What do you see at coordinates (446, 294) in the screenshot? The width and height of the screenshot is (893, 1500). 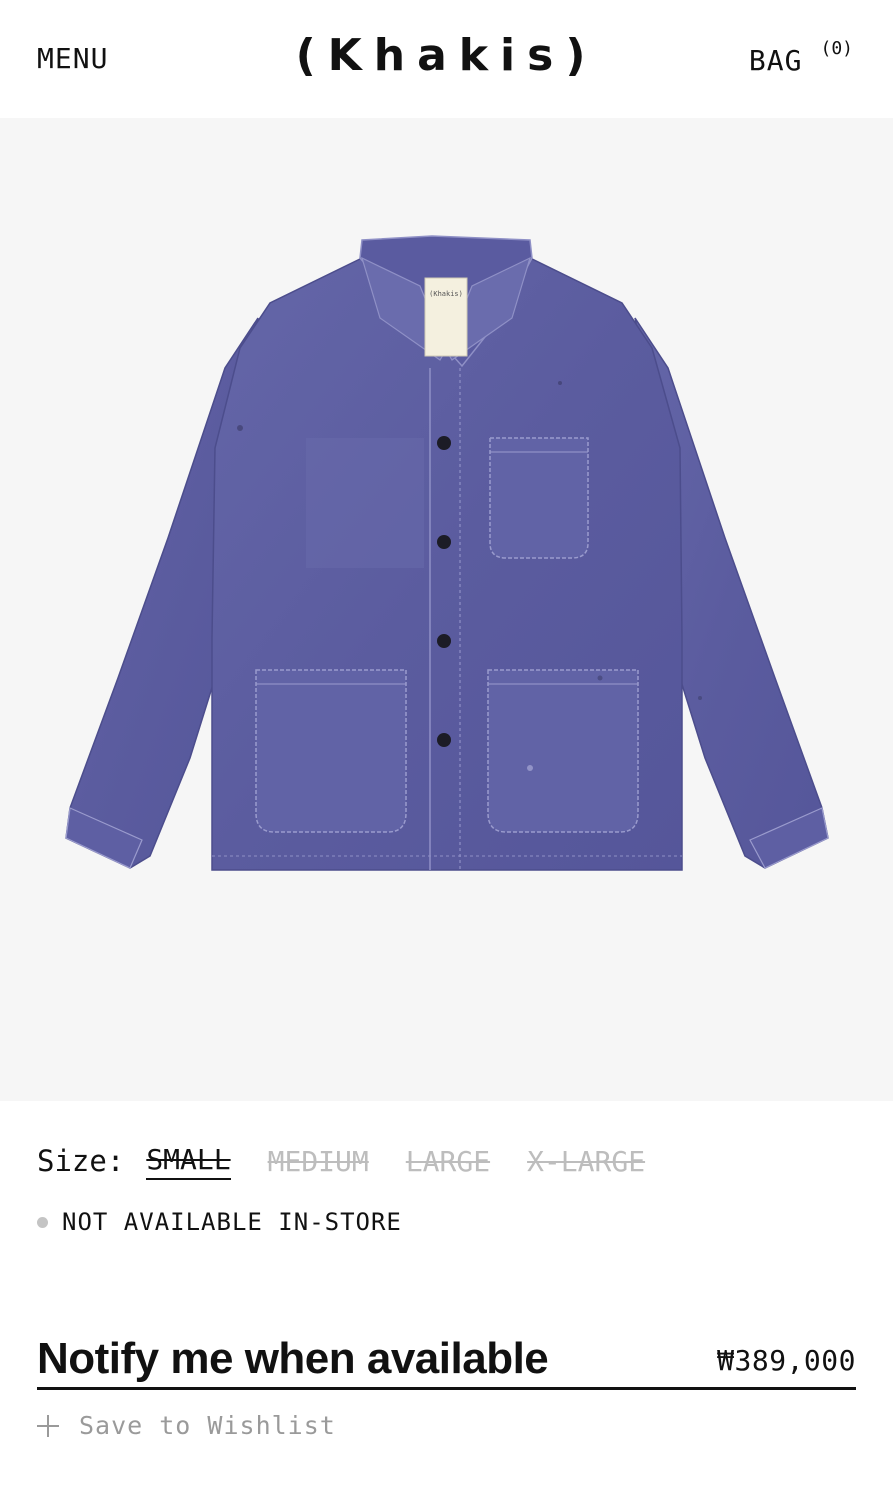 I see `svg-text: (Khakis)` at bounding box center [446, 294].